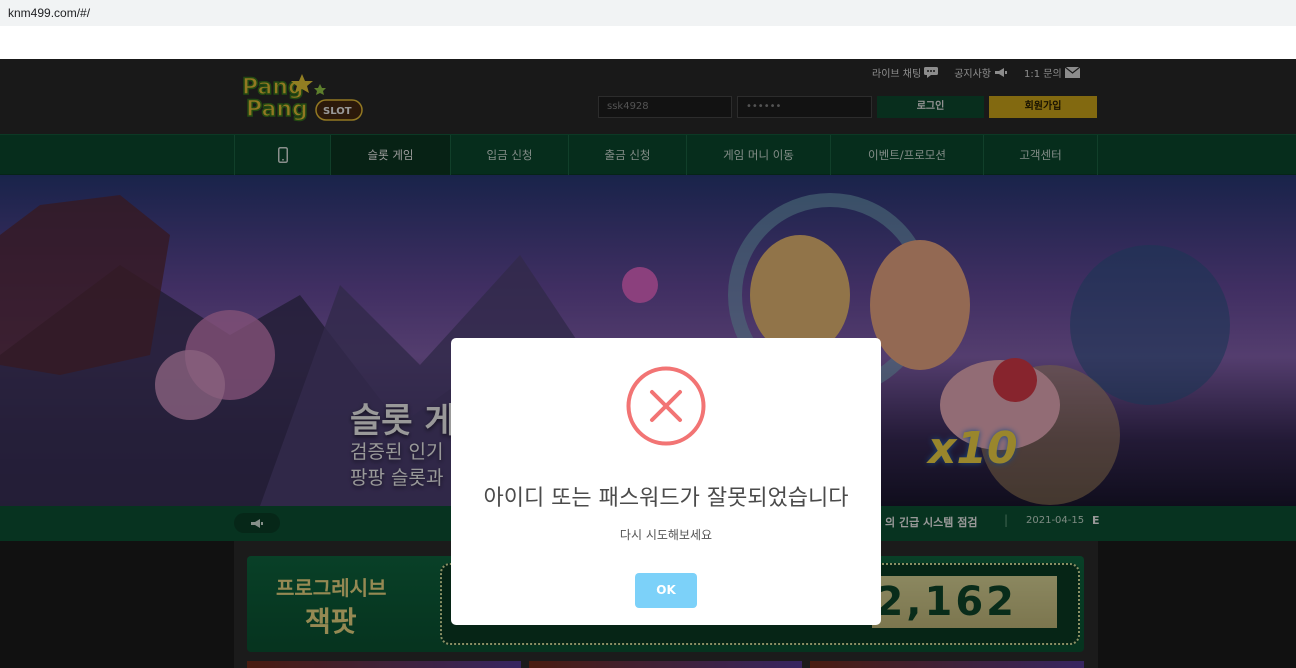 This screenshot has height=668, width=1296. What do you see at coordinates (666, 535) in the screenshot?
I see `dialog-message: 다시 시도해보세요` at bounding box center [666, 535].